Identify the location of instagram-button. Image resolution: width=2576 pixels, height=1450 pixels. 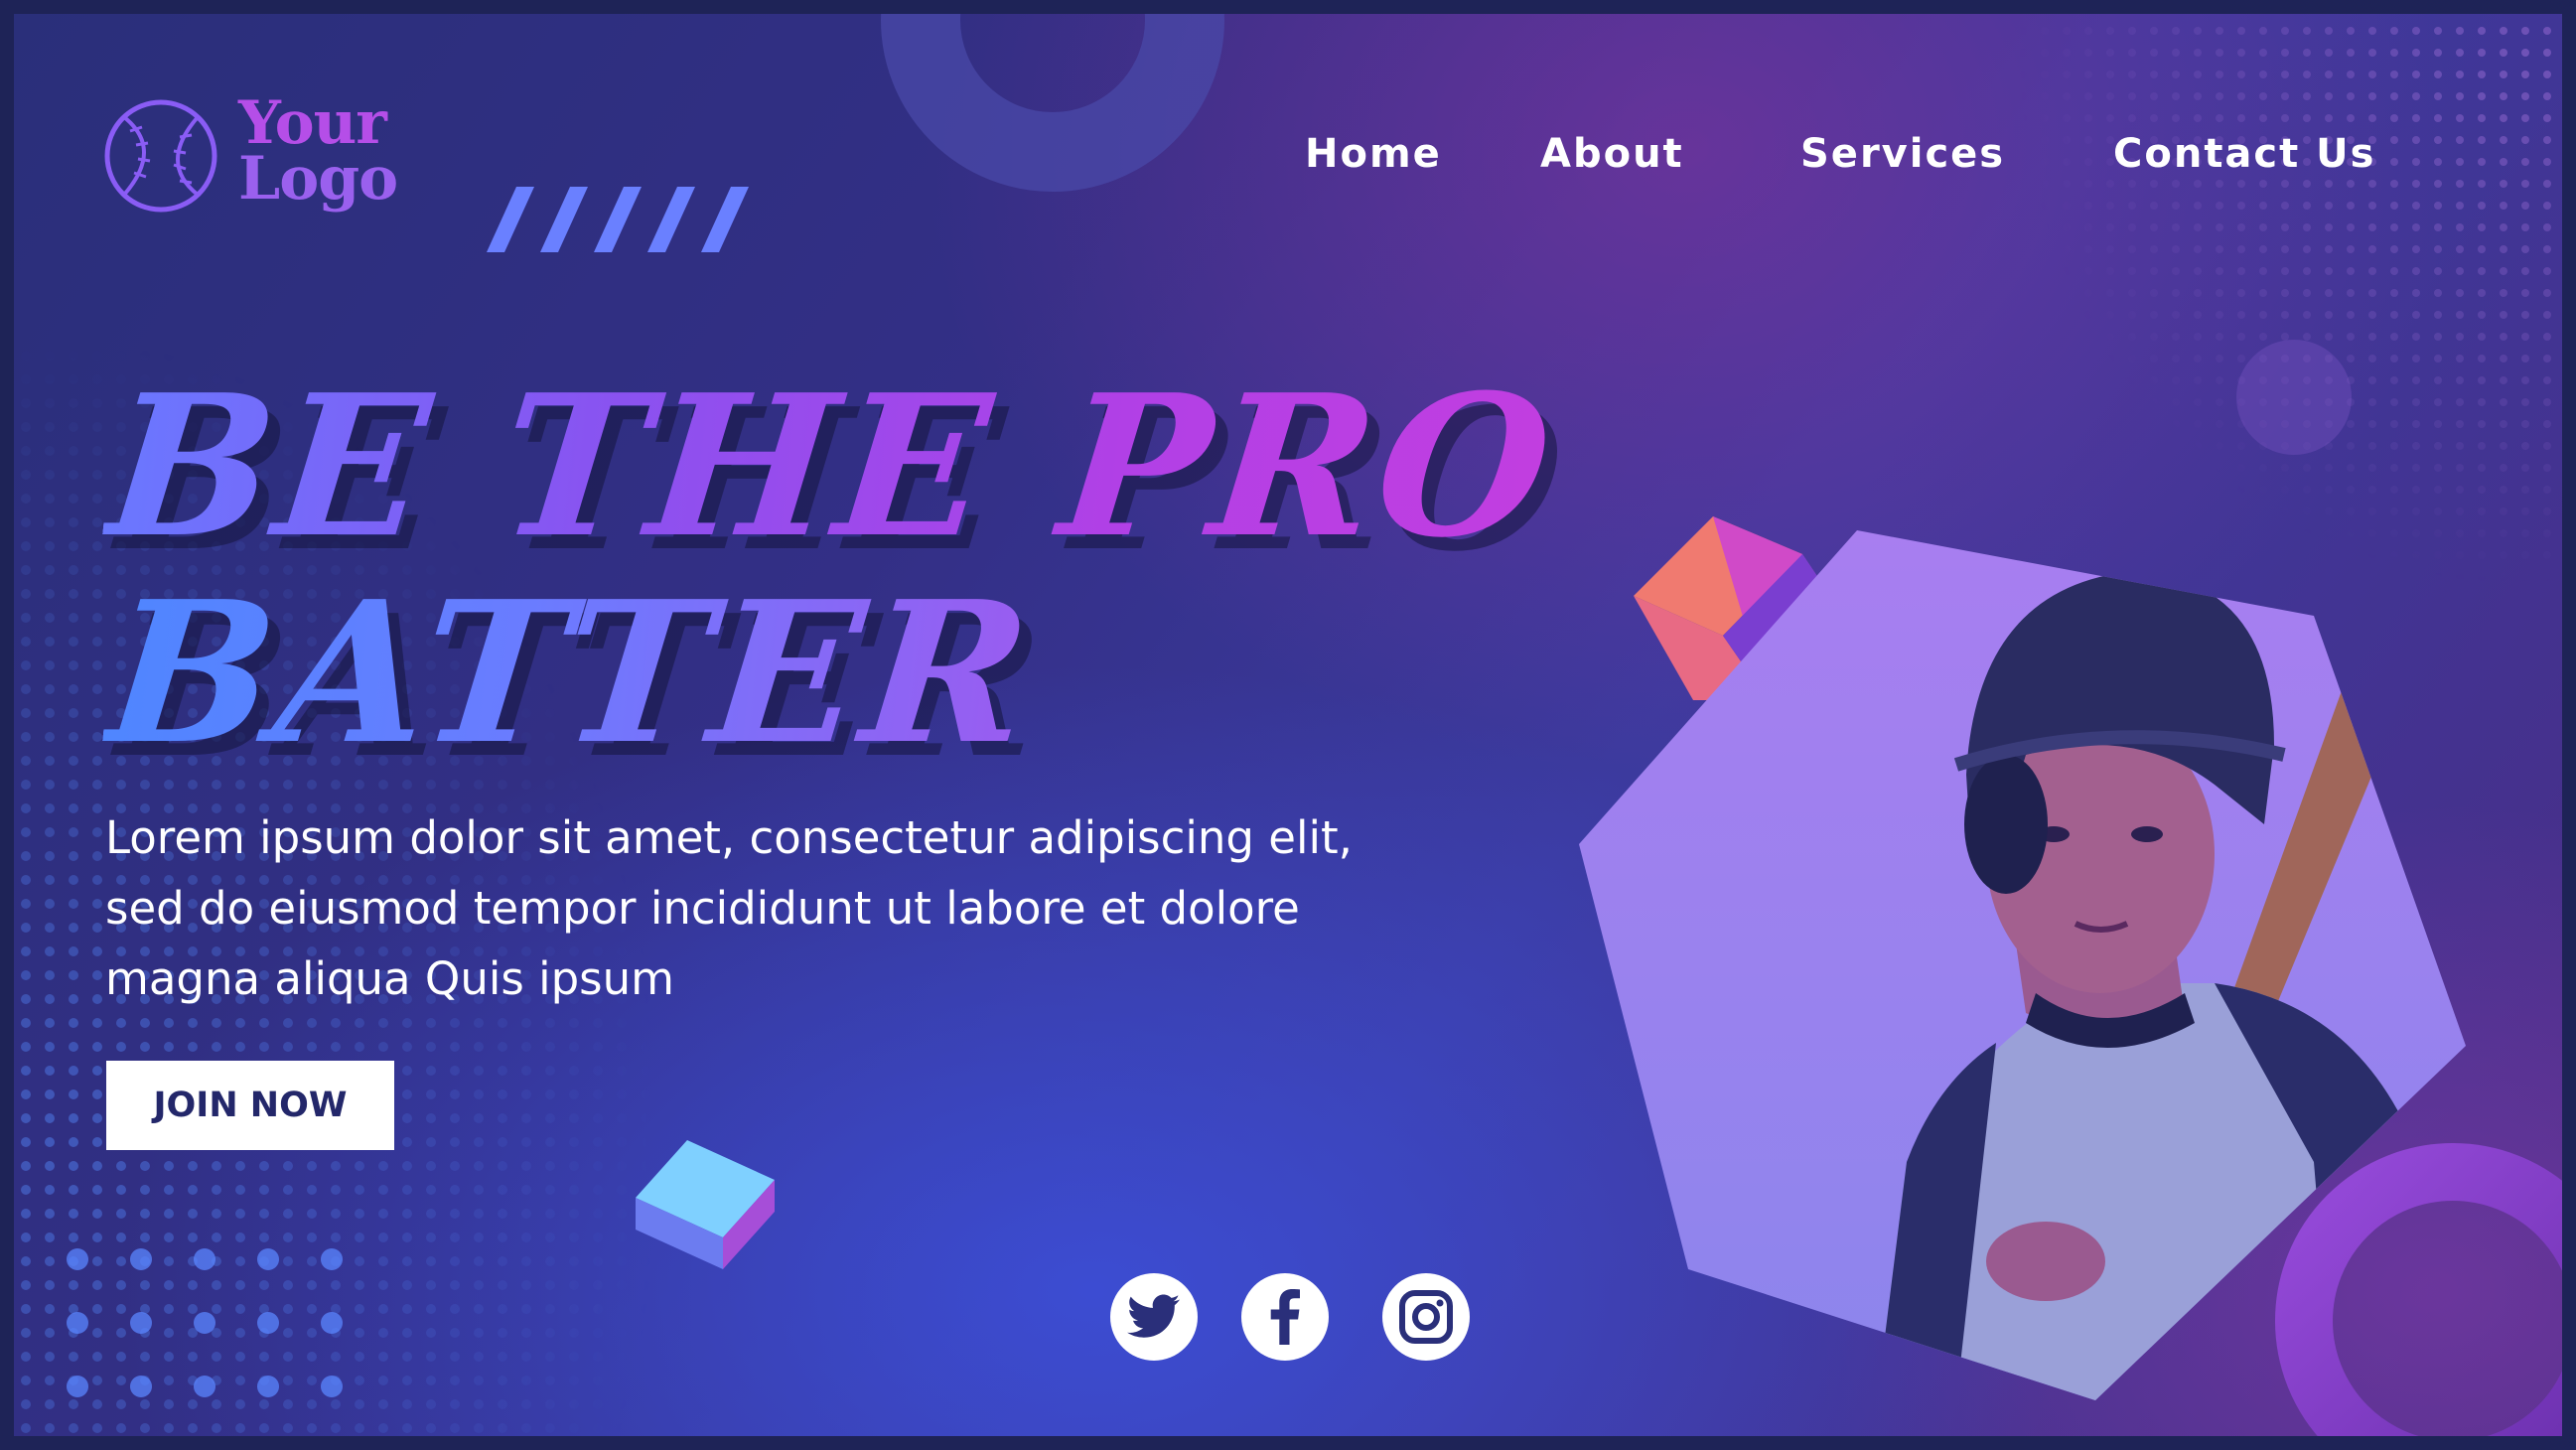
(1426, 1317).